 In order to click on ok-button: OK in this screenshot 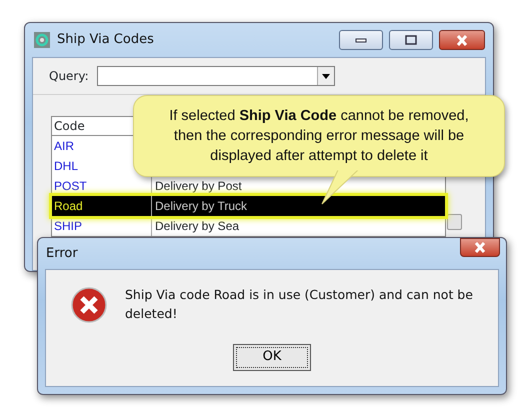, I will do `click(272, 357)`.